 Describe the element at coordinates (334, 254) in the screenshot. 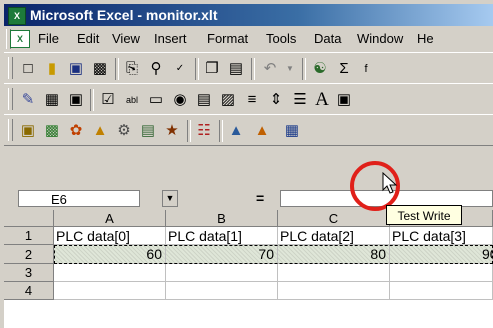

I see `cell-c2: 80` at that location.